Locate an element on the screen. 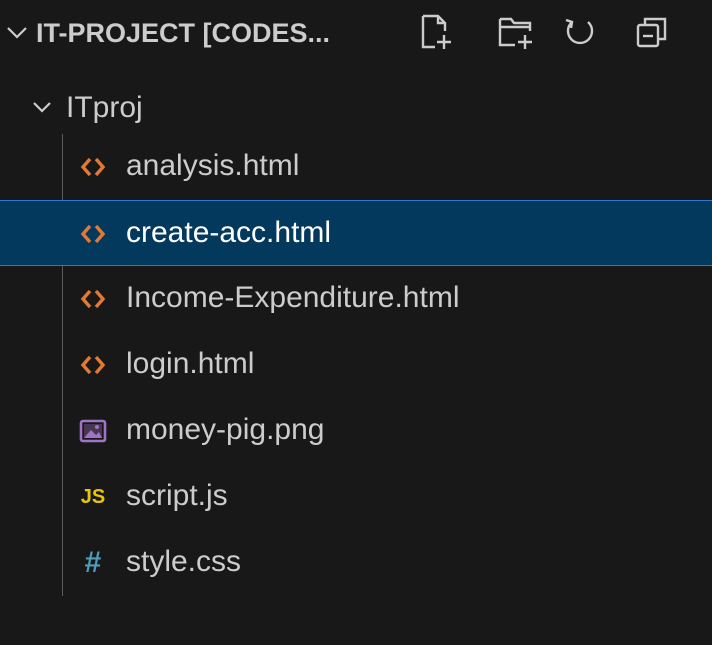 This screenshot has width=712, height=645. collapse-all-button is located at coordinates (652, 32).